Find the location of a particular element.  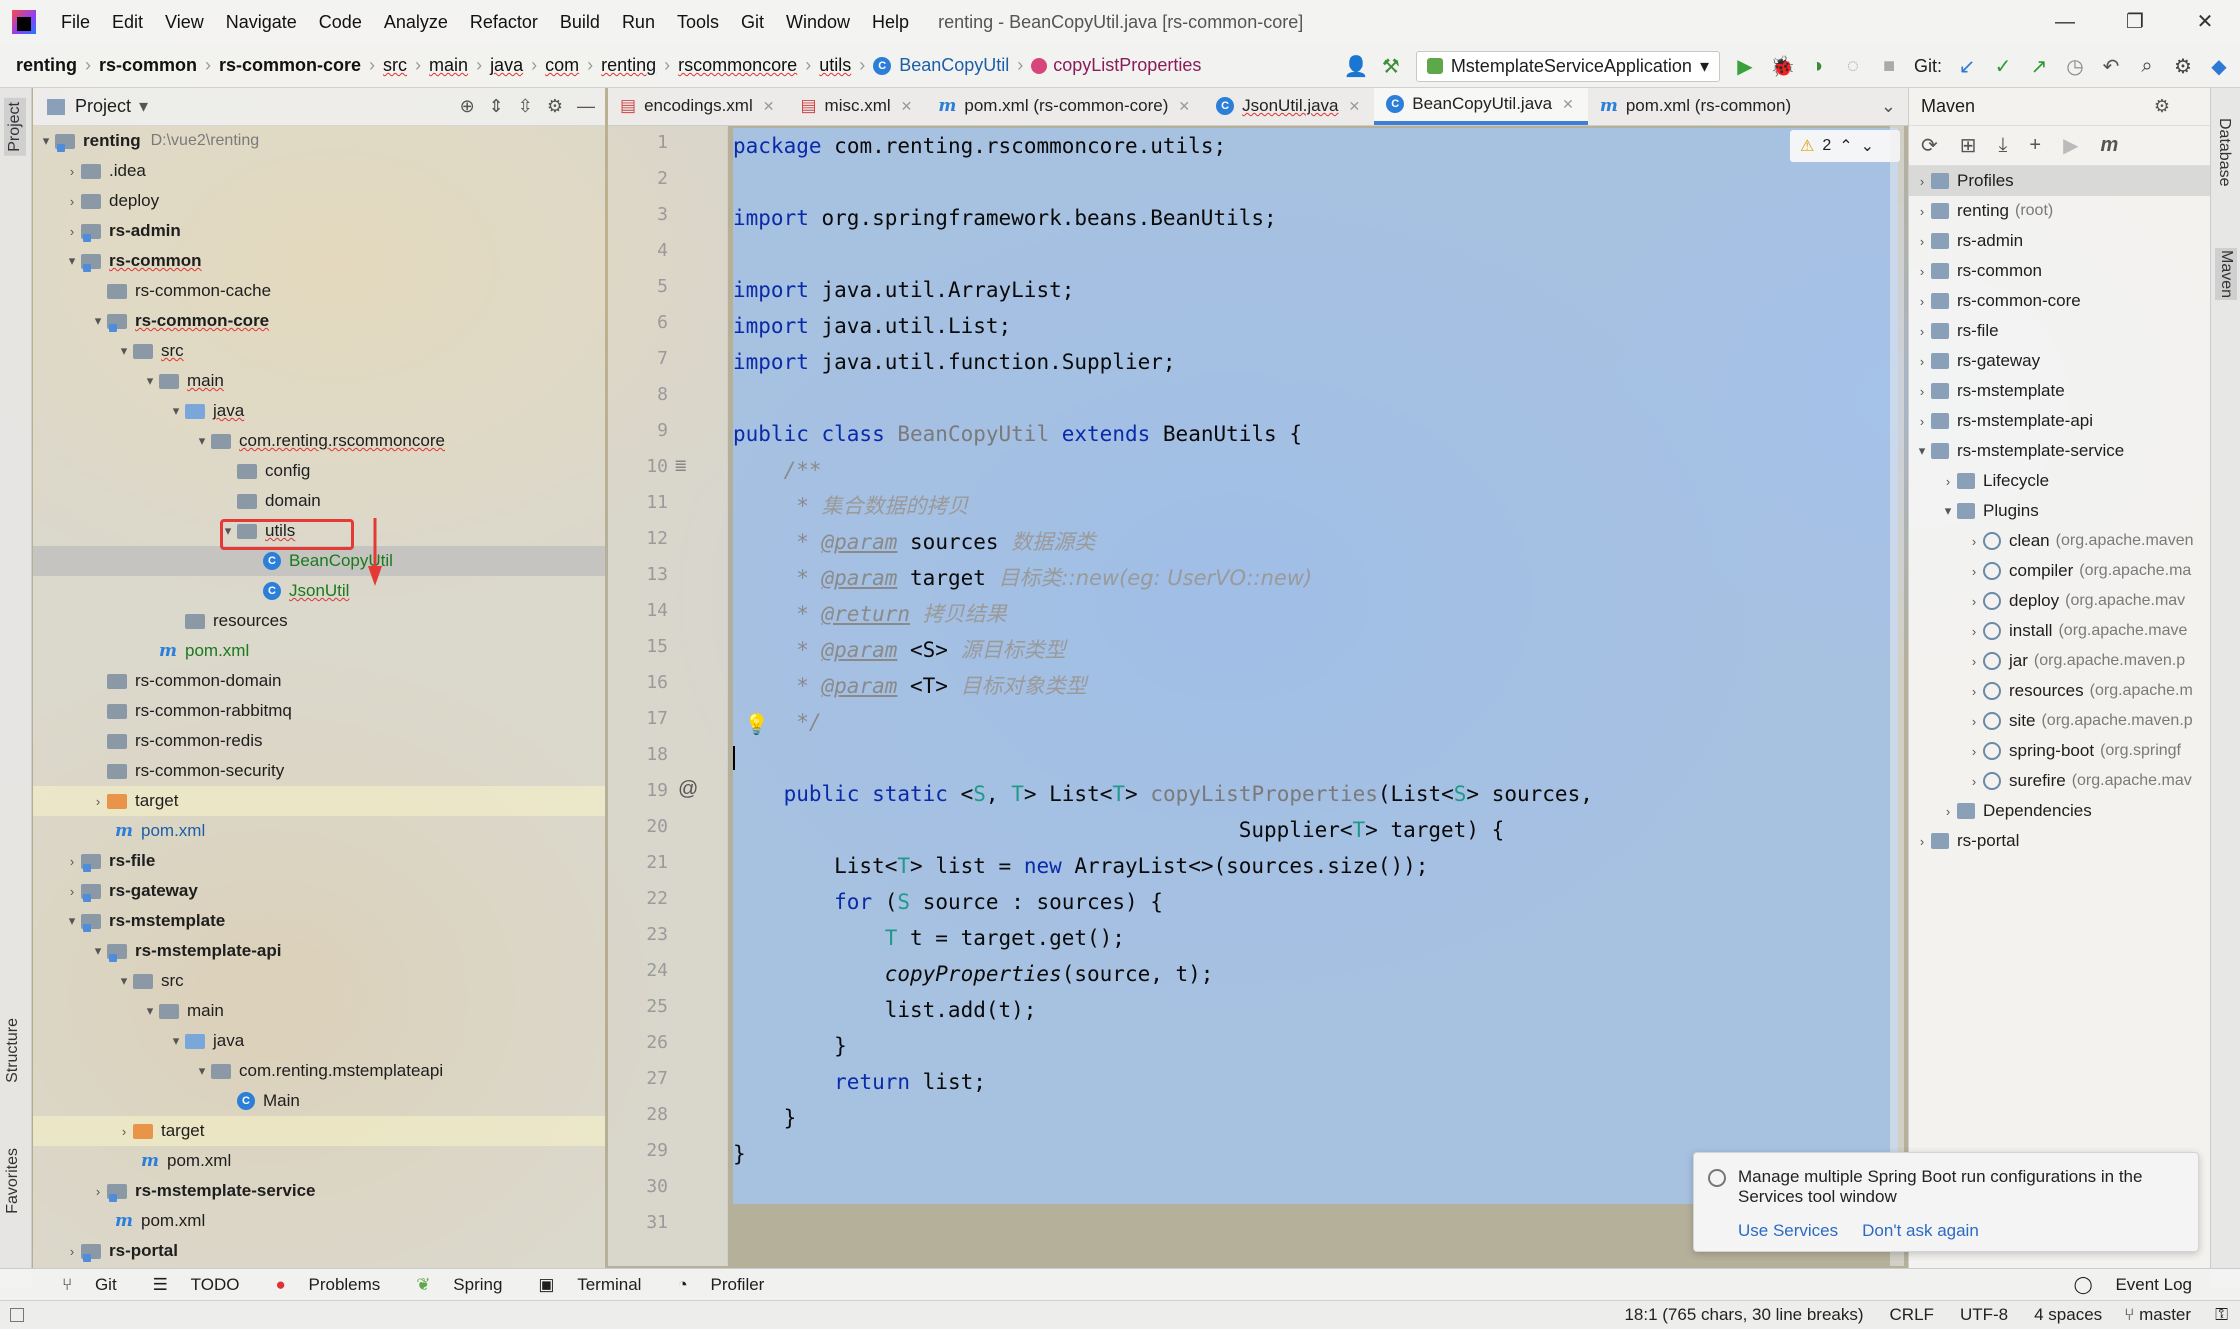

breadcrumb-rscommoncore: rscommoncore is located at coordinates (737, 65).